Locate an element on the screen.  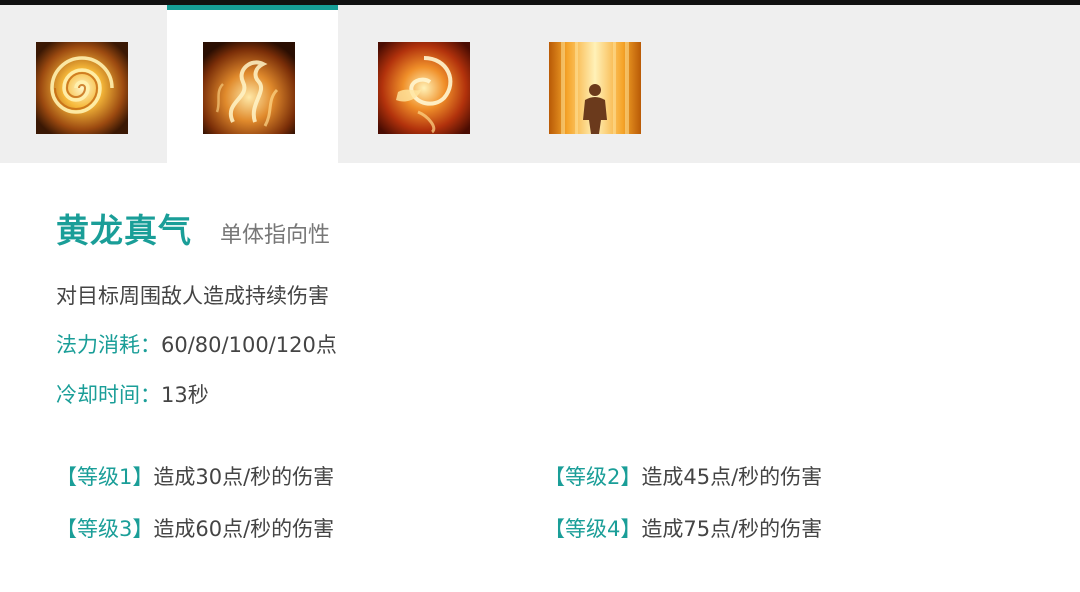
mana-cost-label: 法力消耗： is located at coordinates (108, 345).